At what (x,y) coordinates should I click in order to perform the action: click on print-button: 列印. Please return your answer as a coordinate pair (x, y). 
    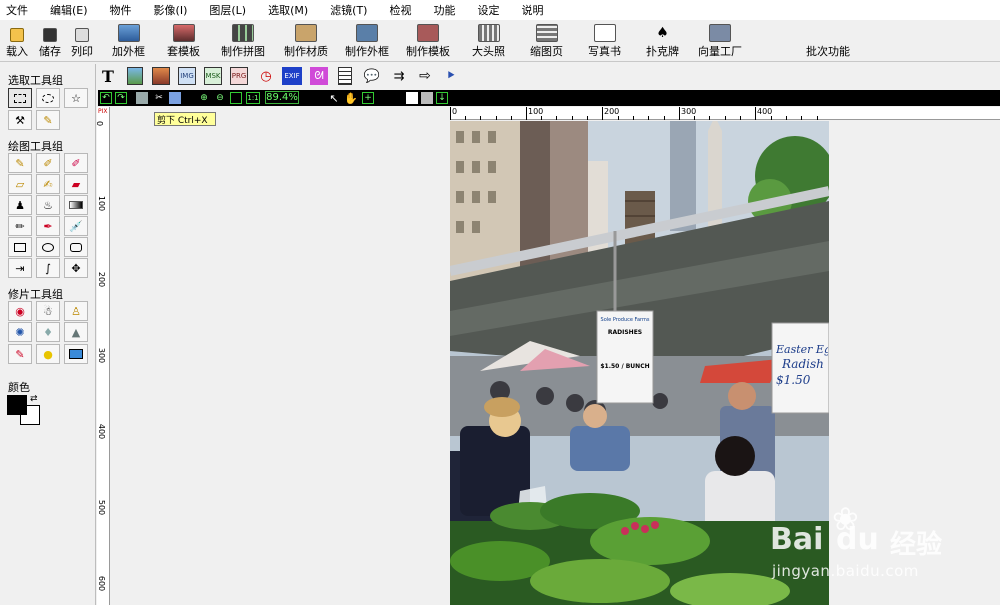
    Looking at the image, I should click on (82, 41).